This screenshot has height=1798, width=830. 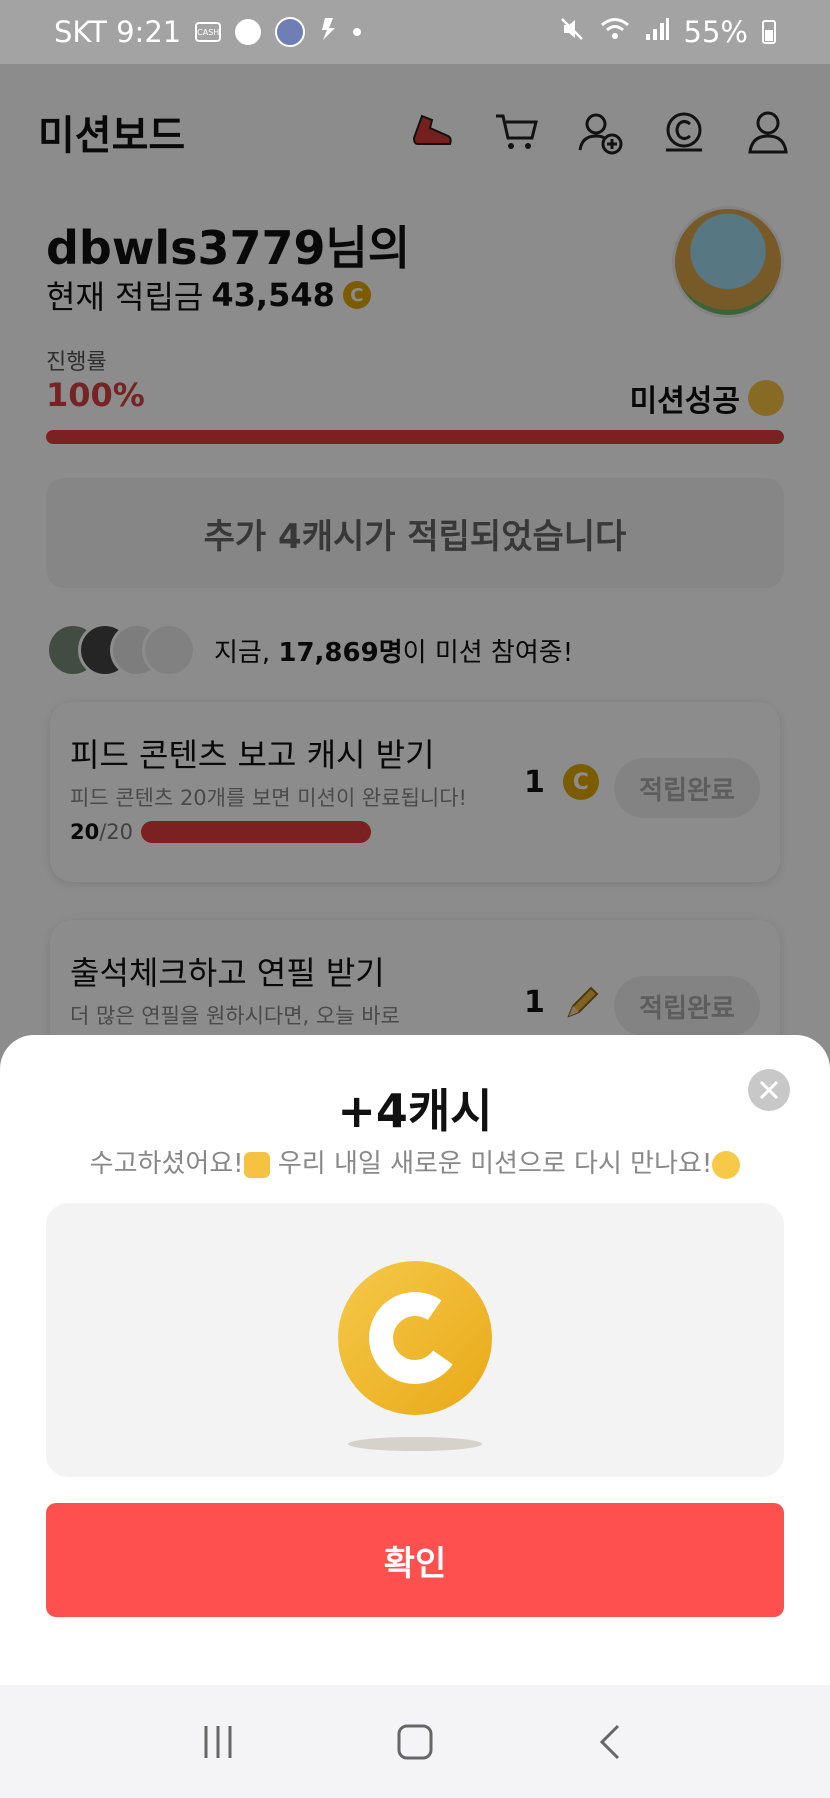 What do you see at coordinates (415, 1444) in the screenshot?
I see `coin-shadow` at bounding box center [415, 1444].